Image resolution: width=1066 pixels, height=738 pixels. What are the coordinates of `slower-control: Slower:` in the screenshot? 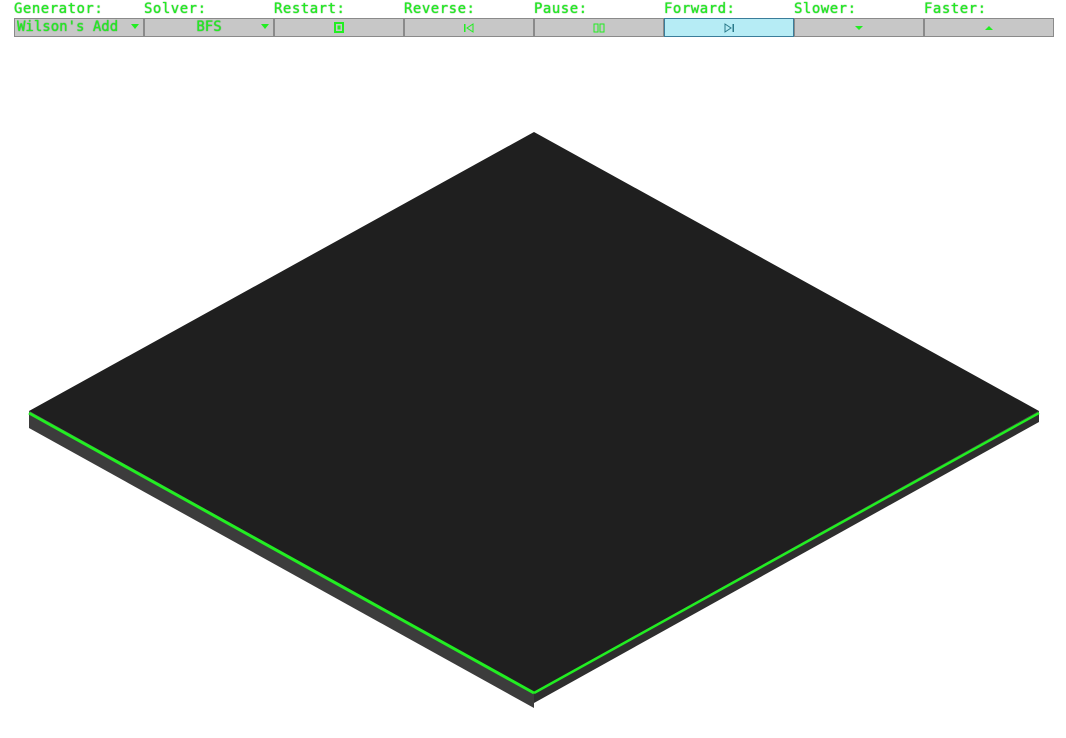 It's located at (859, 19).